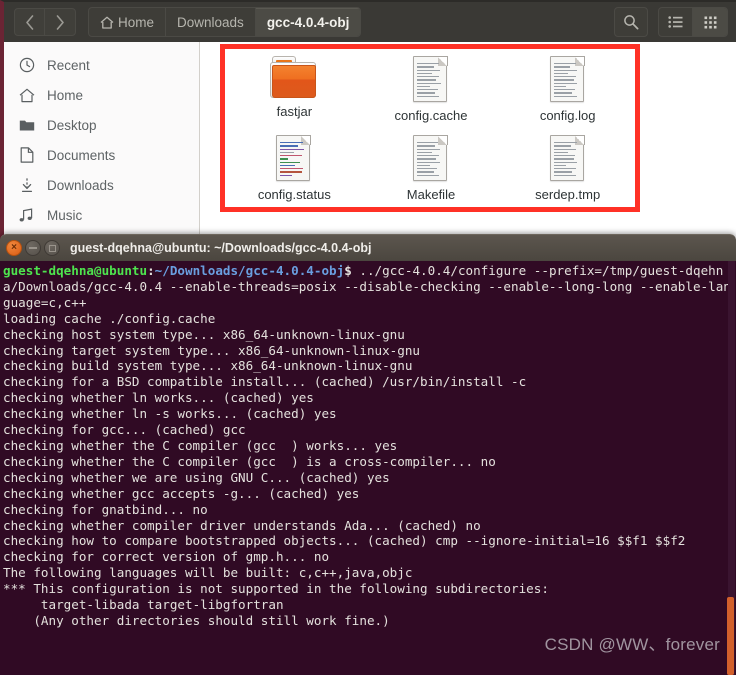  What do you see at coordinates (26, 185) in the screenshot?
I see `download-arrow-icon` at bounding box center [26, 185].